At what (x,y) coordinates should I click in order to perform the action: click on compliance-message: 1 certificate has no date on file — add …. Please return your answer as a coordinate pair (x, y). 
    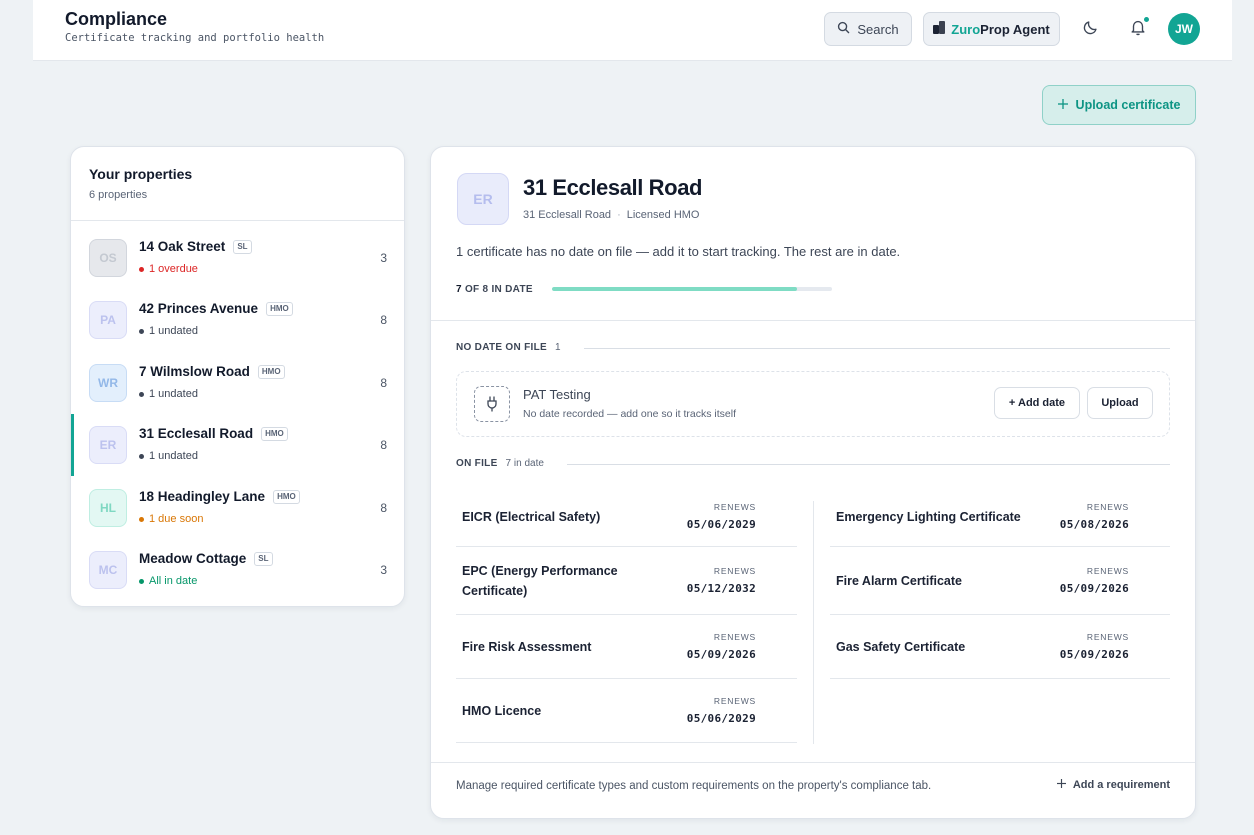
    Looking at the image, I should click on (678, 251).